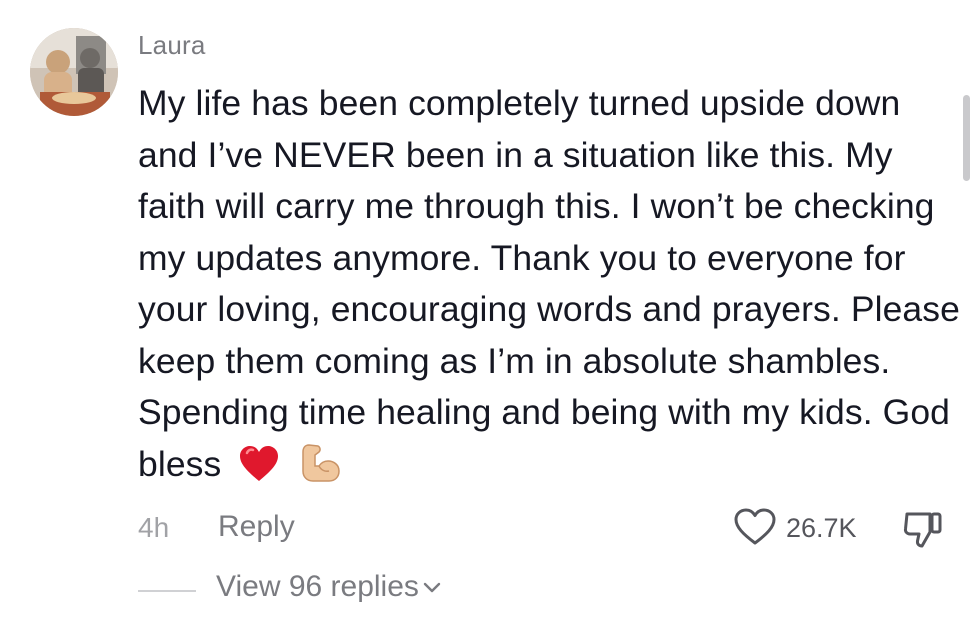  What do you see at coordinates (259, 471) in the screenshot?
I see `red-heart-icon` at bounding box center [259, 471].